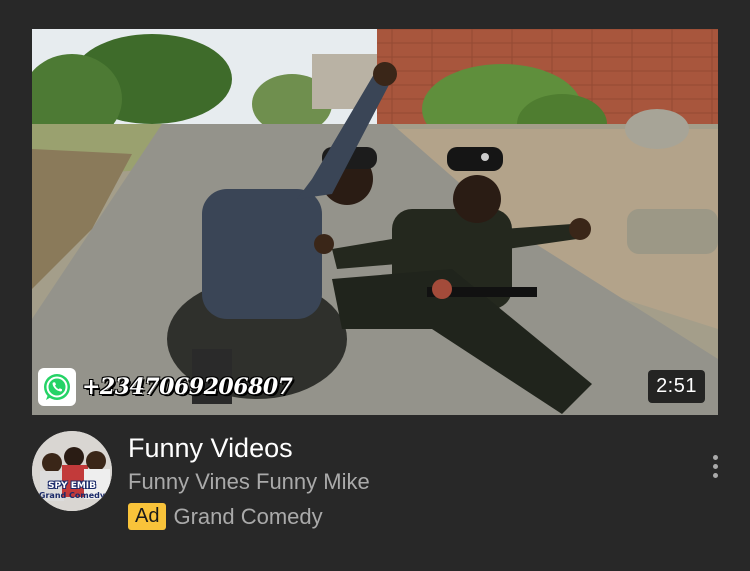  What do you see at coordinates (249, 482) in the screenshot?
I see `channel-name: Funny Vines Funny Mike` at bounding box center [249, 482].